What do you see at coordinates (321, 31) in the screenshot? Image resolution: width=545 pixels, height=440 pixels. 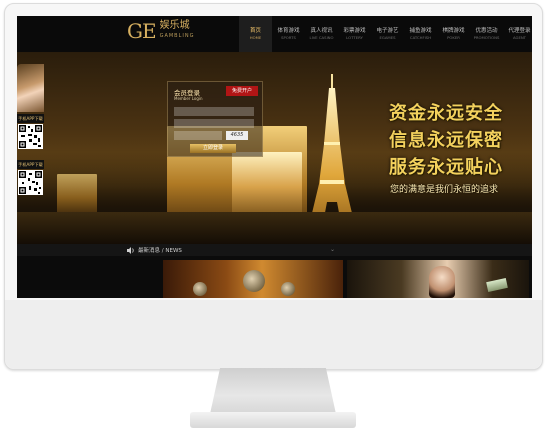 I see `nav-item-label: 真人视讯` at bounding box center [321, 31].